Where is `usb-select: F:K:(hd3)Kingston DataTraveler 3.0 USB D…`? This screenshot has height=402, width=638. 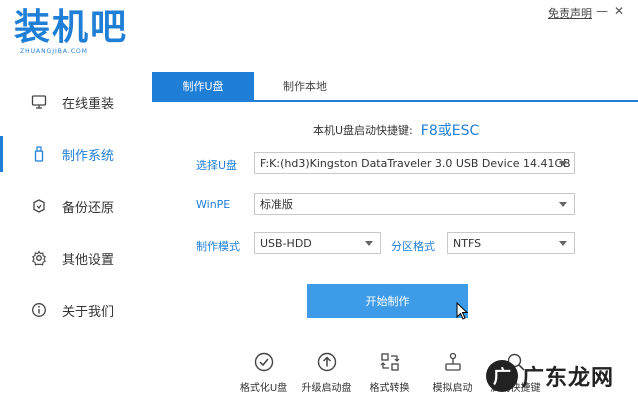 usb-select: F:K:(hd3)Kingston DataTraveler 3.0 USB D… is located at coordinates (414, 163).